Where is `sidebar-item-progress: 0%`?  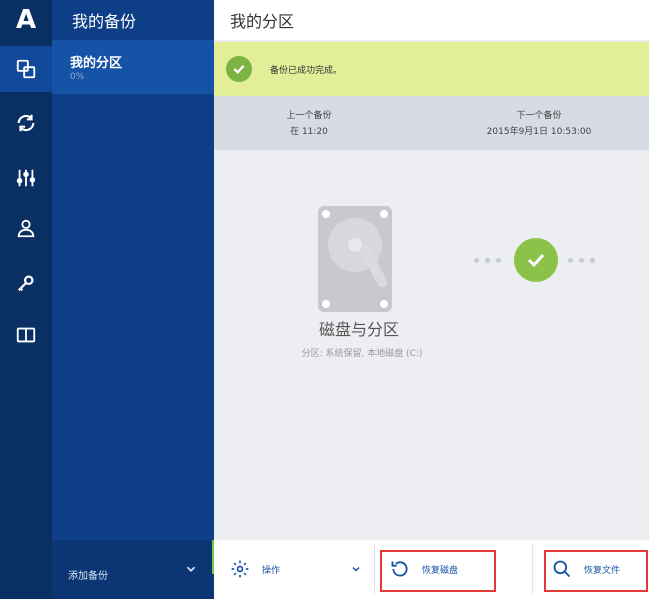
sidebar-item-progress: 0% is located at coordinates (77, 77).